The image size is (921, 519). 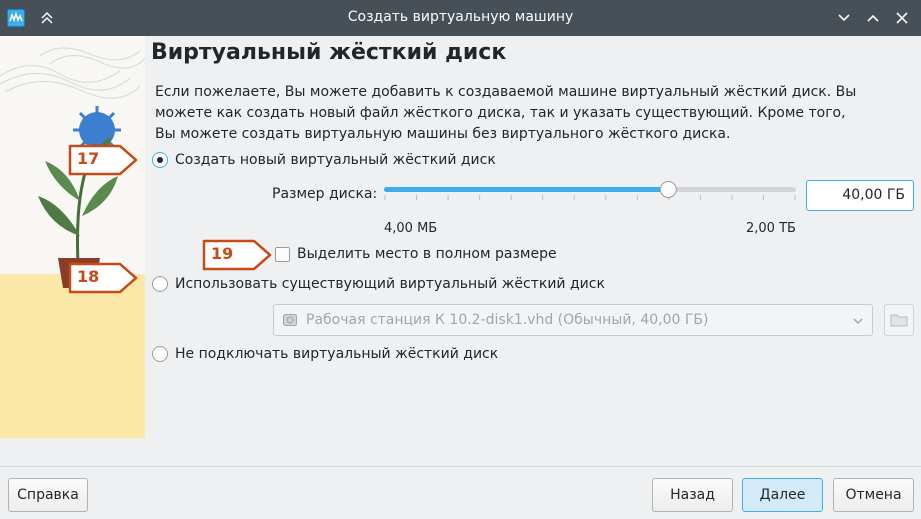 What do you see at coordinates (282, 254) in the screenshot?
I see `preallocate-checkbox` at bounding box center [282, 254].